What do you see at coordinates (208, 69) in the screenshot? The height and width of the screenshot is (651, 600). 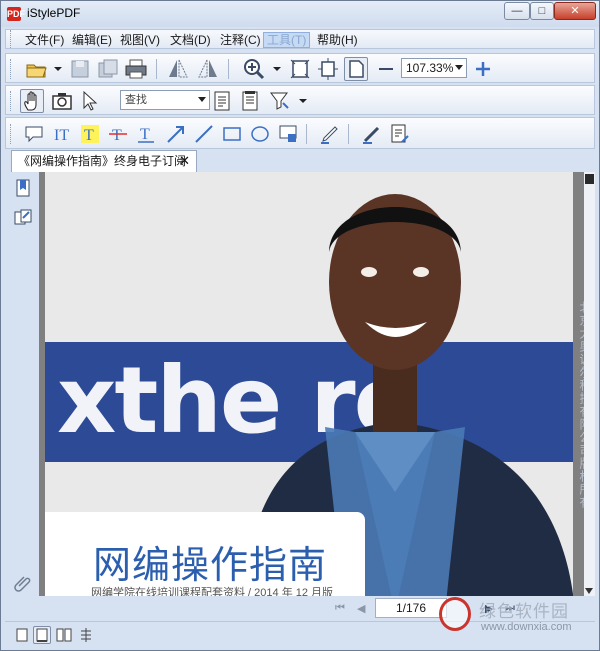 I see `flip-triangle-icon` at bounding box center [208, 69].